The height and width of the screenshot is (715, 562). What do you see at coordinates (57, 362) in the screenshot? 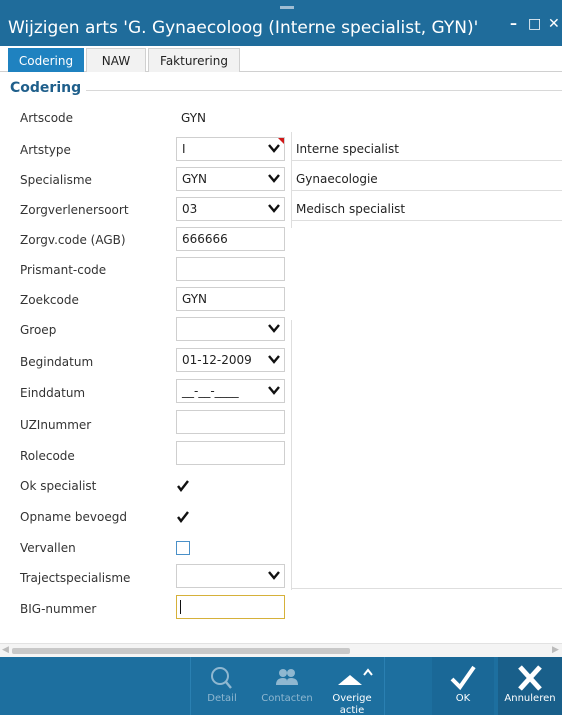
I see `begindatum-label: Begindatum` at bounding box center [57, 362].